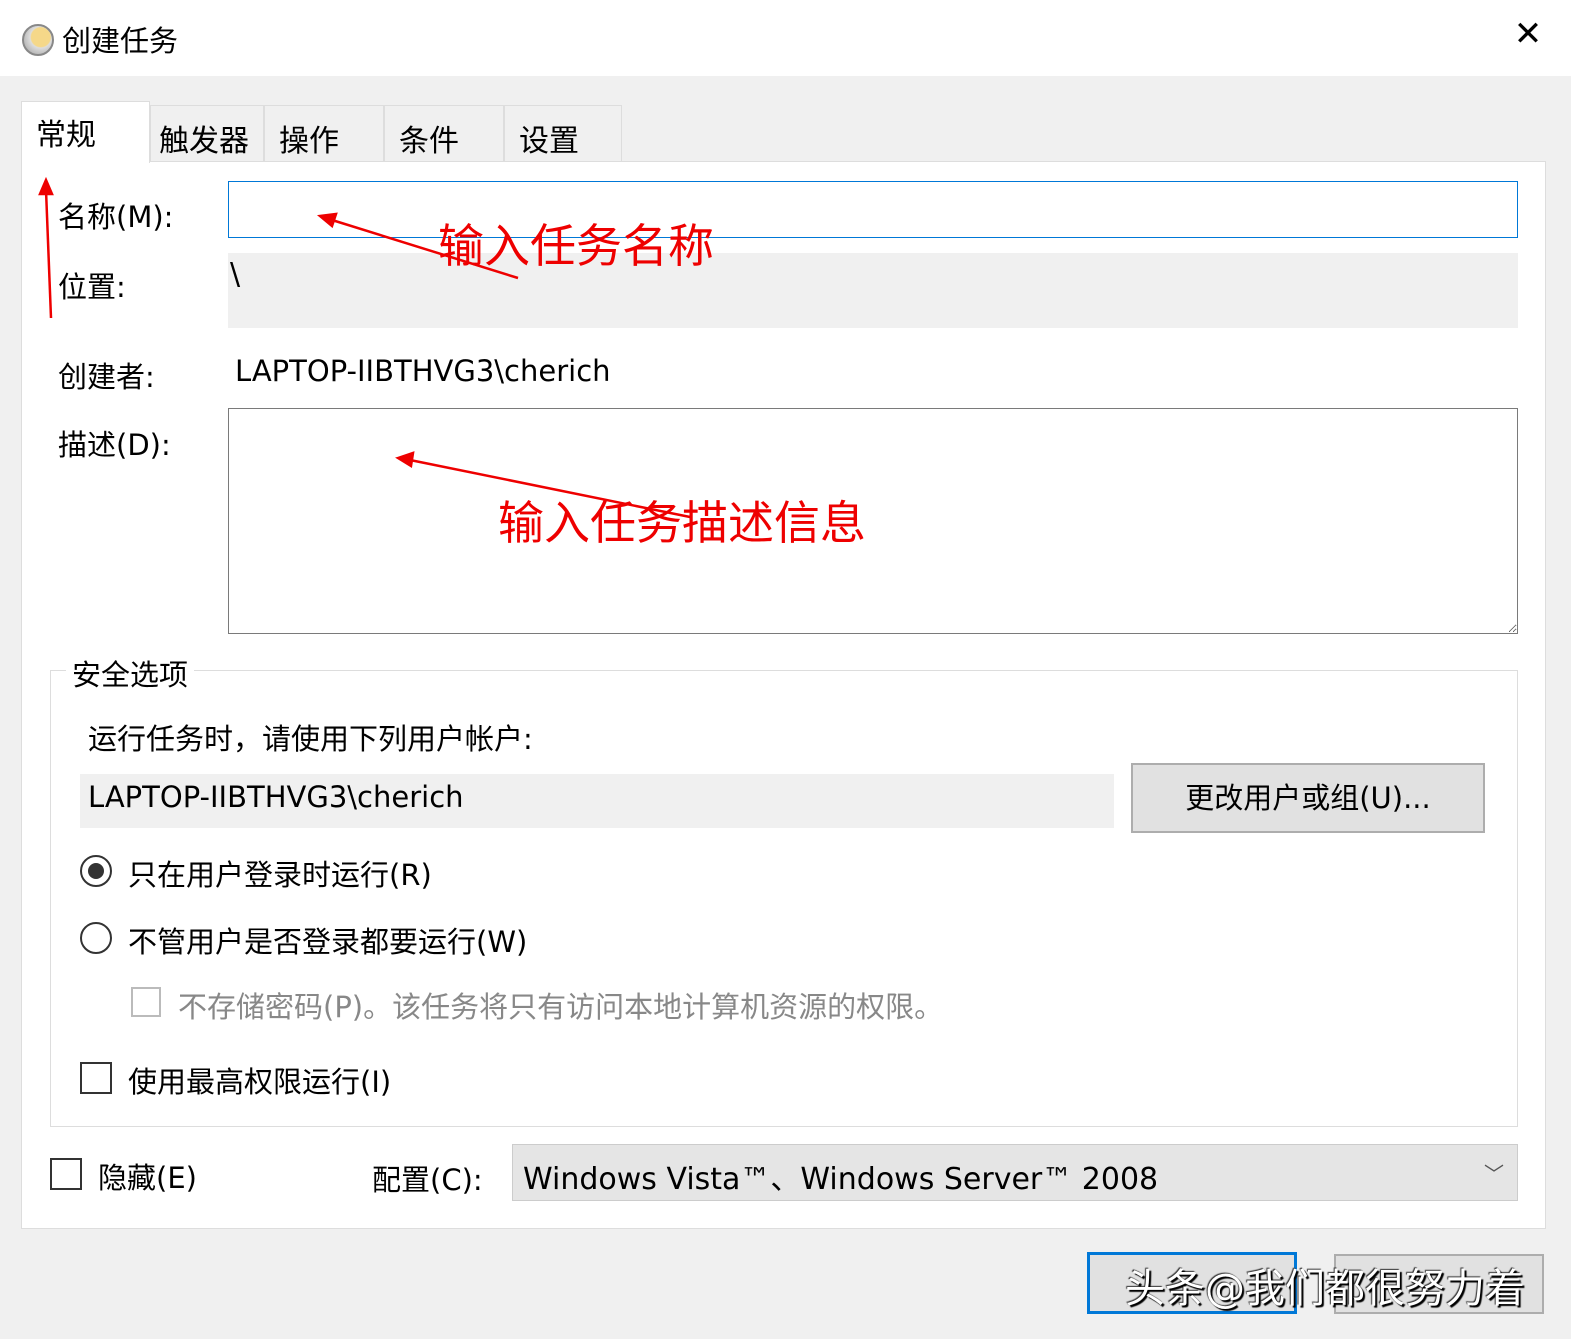  Describe the element at coordinates (682, 523) in the screenshot. I see `annotation-desc-hint: 输入任务描述信息` at that location.